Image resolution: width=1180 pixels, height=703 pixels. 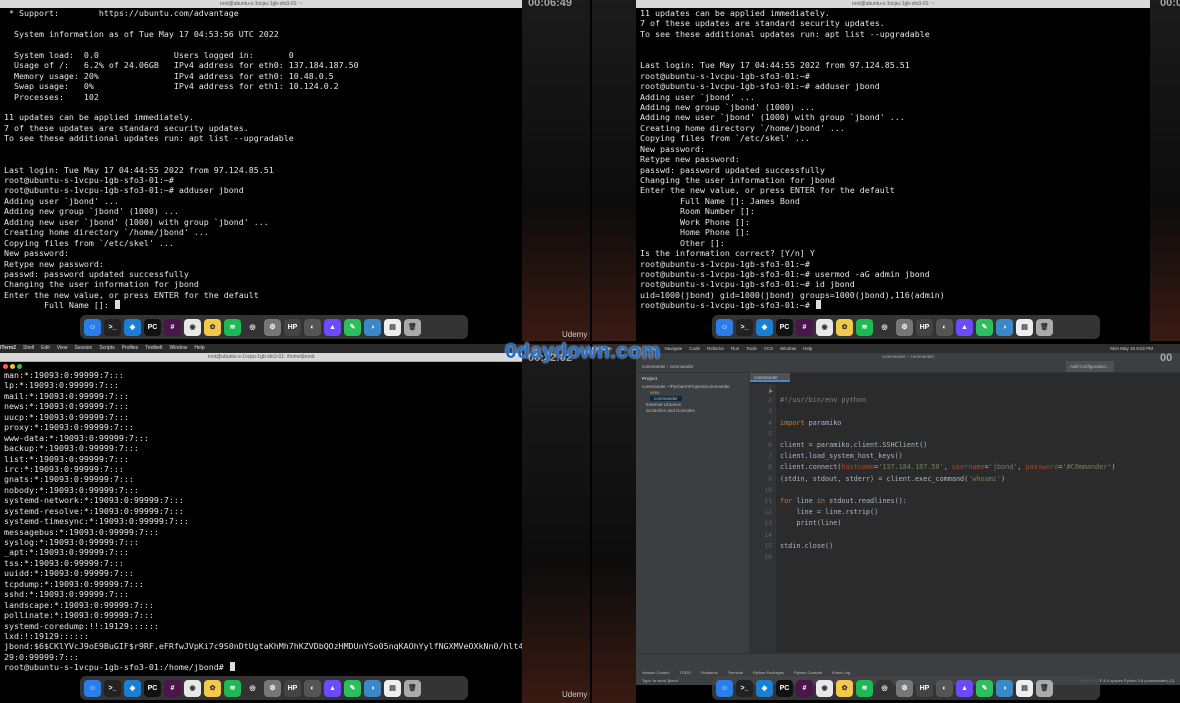 I want to click on menu-item: Shell, so click(x=28, y=348).